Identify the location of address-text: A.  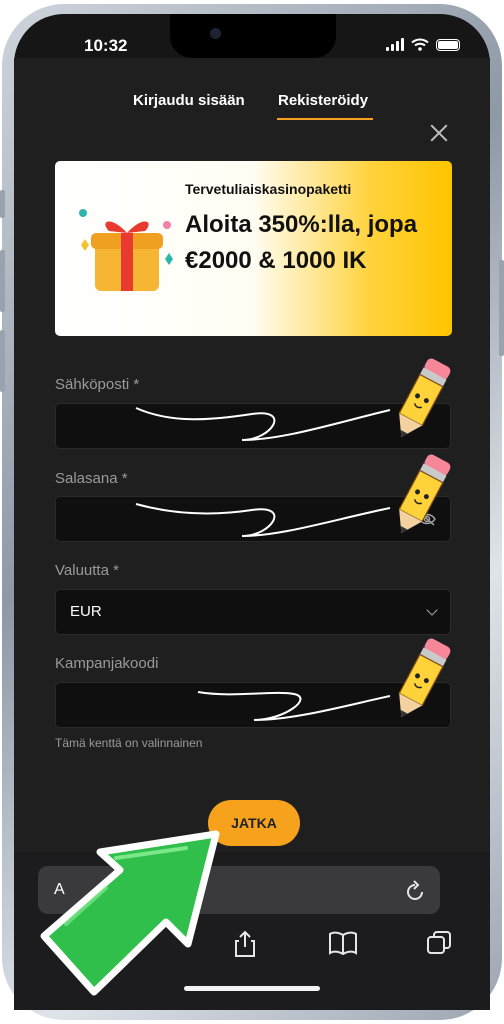
(59, 889).